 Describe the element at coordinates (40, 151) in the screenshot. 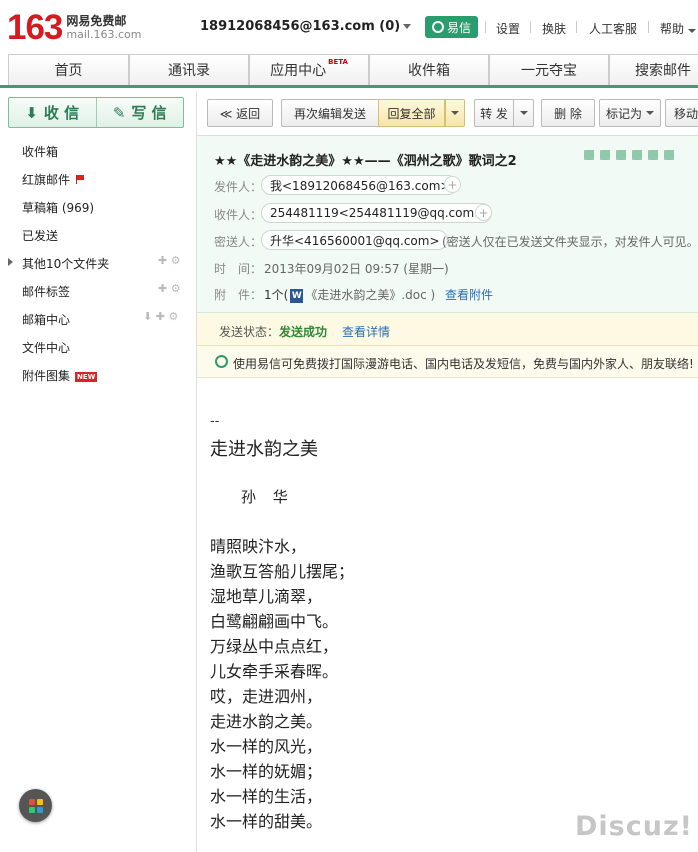

I see `sidebar-item-inbox: 收件箱` at that location.